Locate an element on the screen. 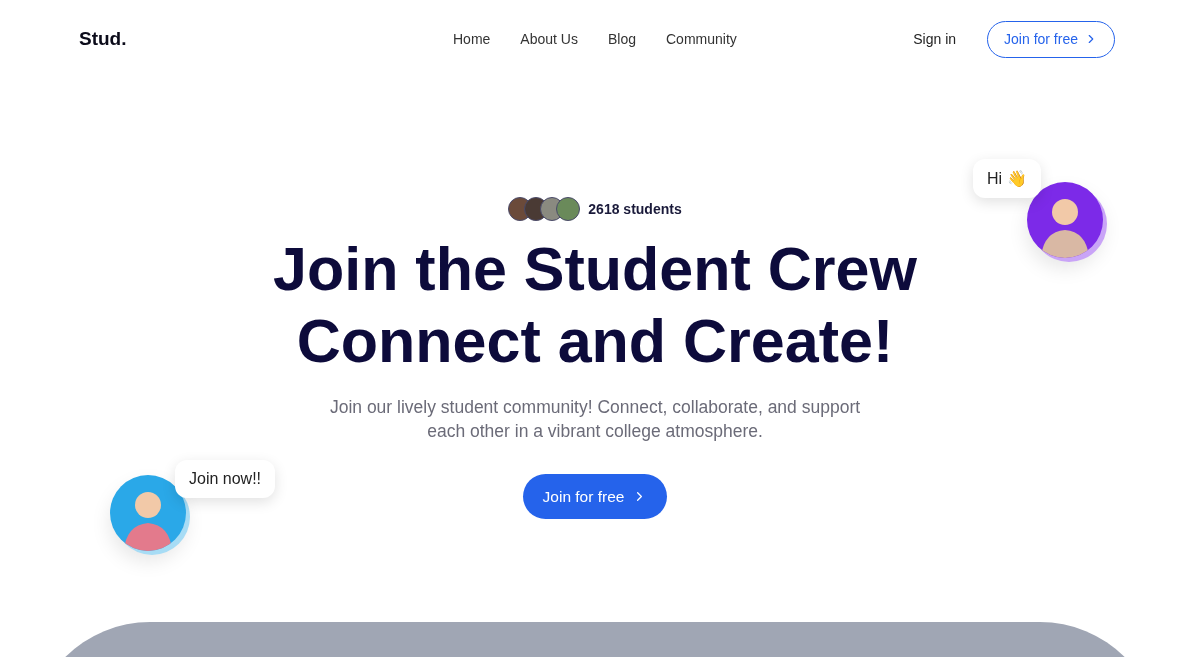 This screenshot has width=1190, height=657. nav-link: About Us is located at coordinates (549, 39).